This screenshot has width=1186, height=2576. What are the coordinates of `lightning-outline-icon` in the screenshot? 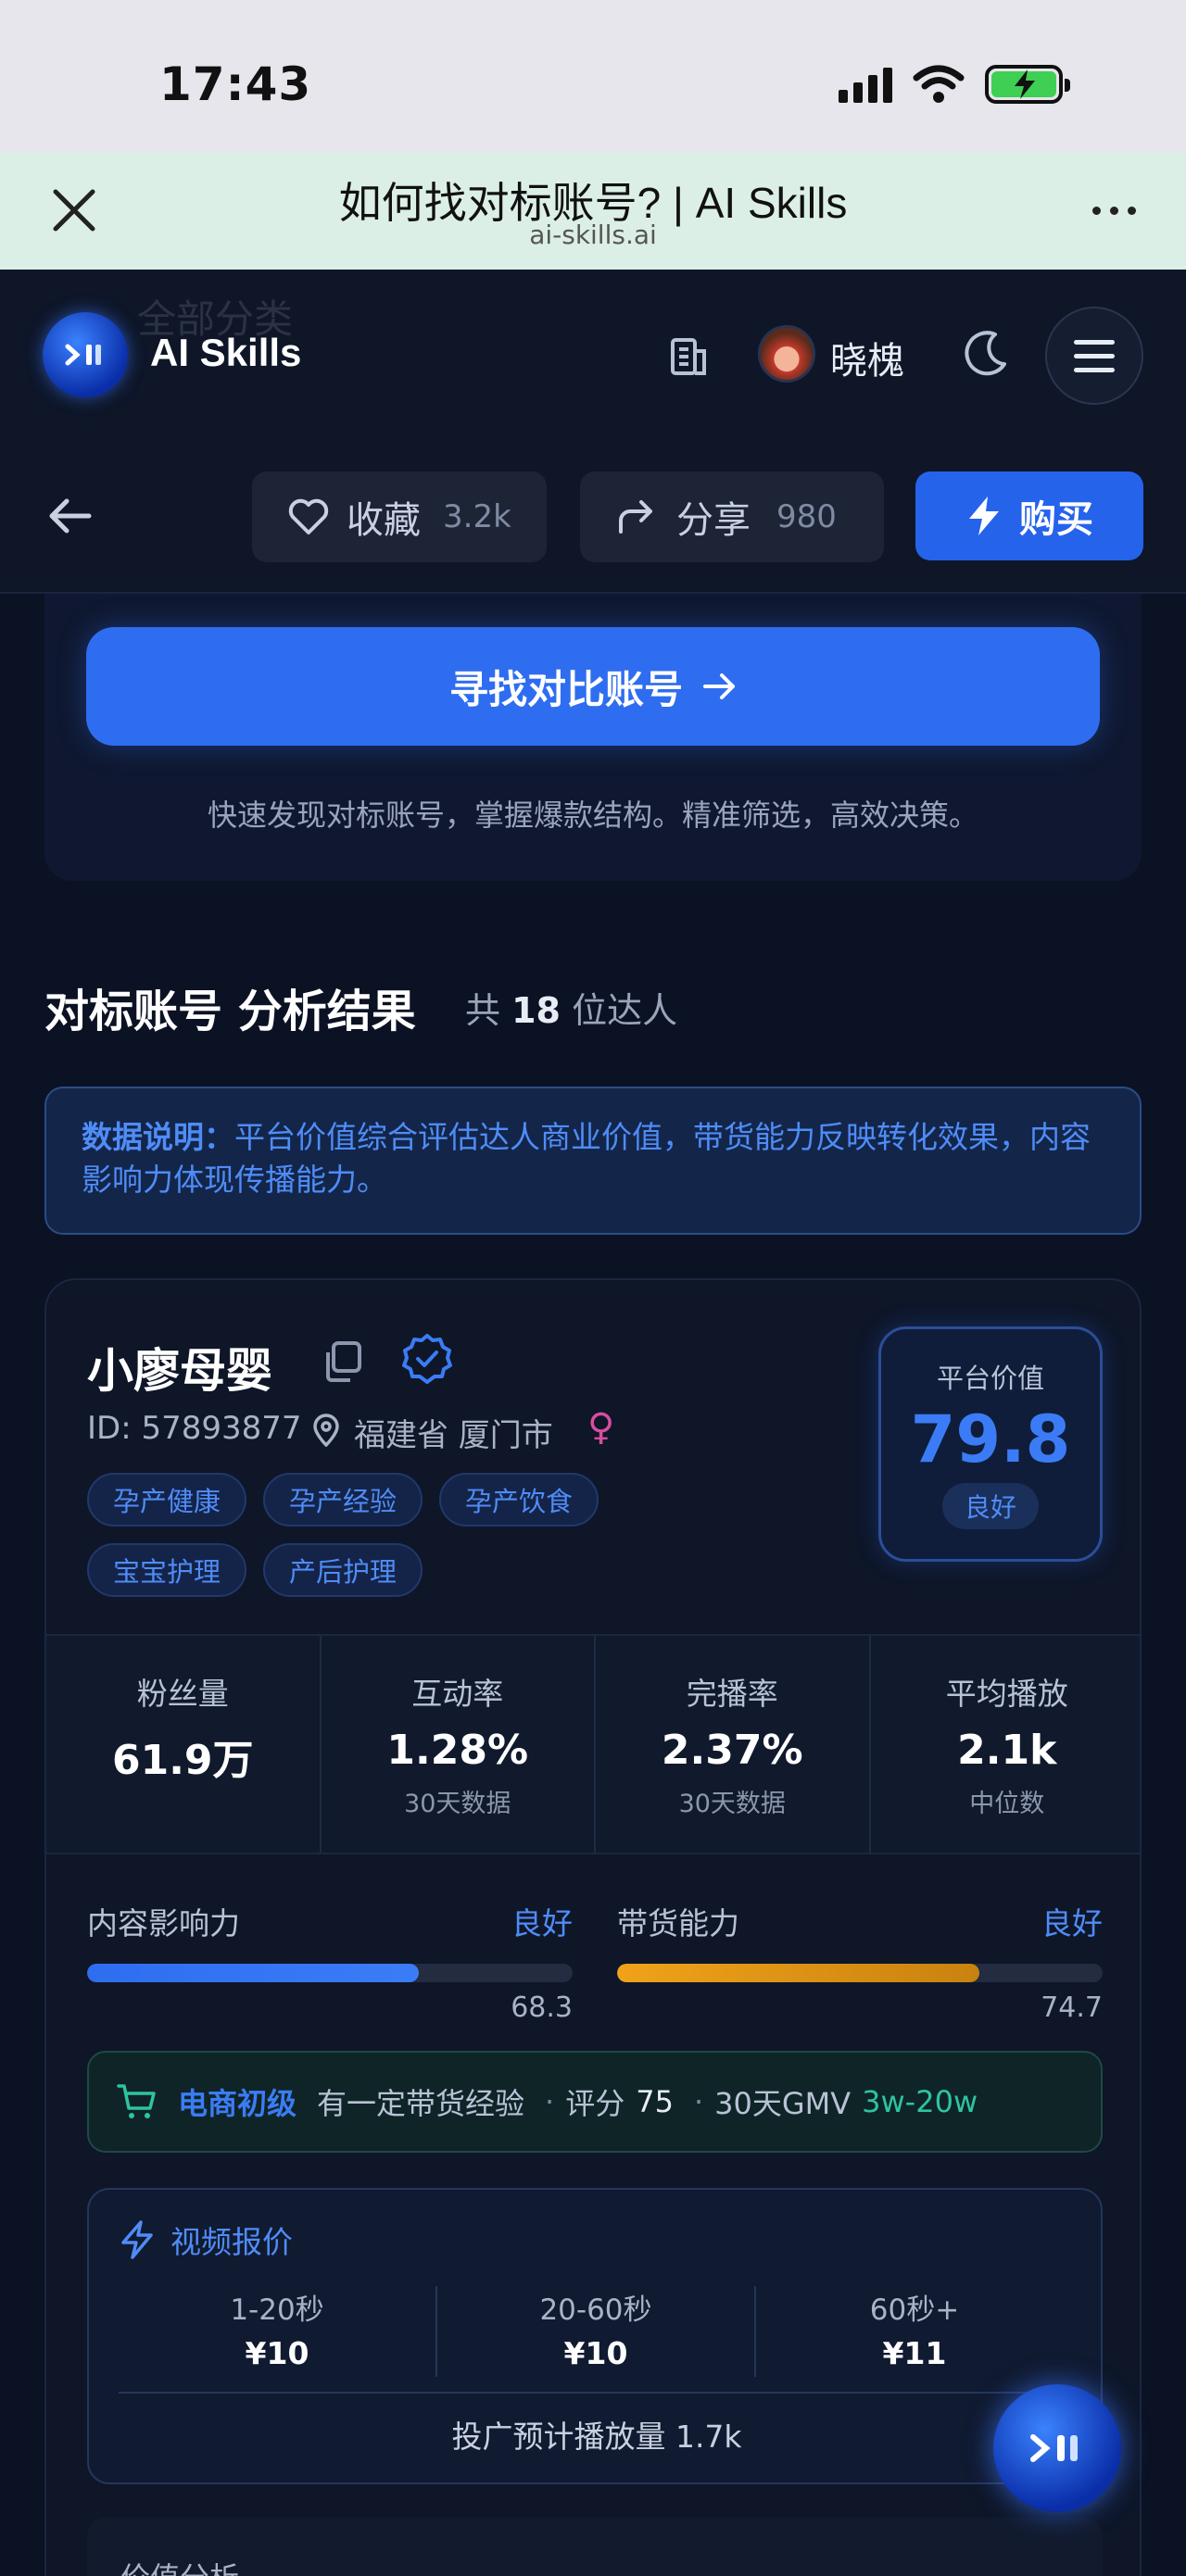 It's located at (137, 2239).